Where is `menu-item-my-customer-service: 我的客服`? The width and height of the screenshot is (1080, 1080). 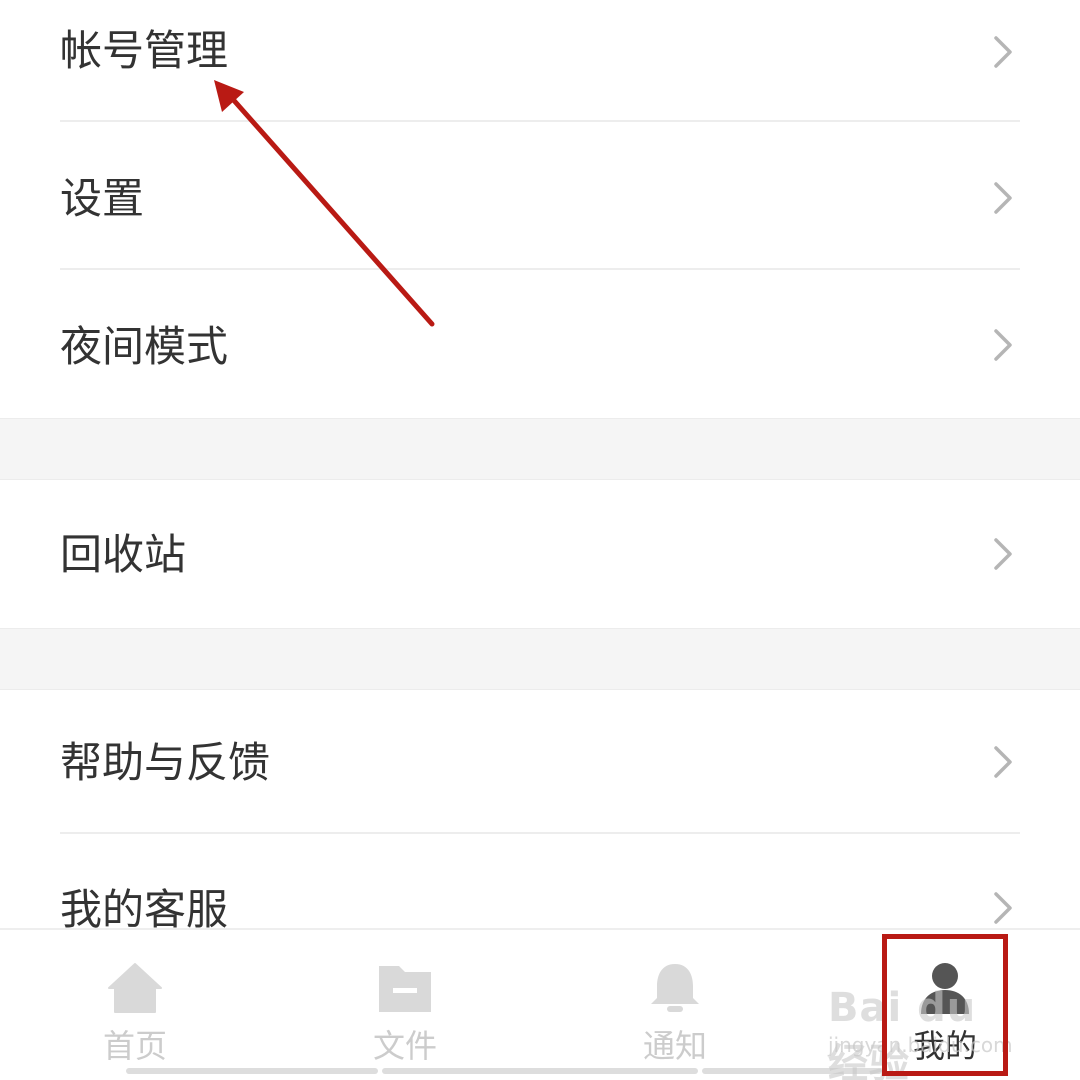
menu-item-my-customer-service: 我的客服 is located at coordinates (540, 884).